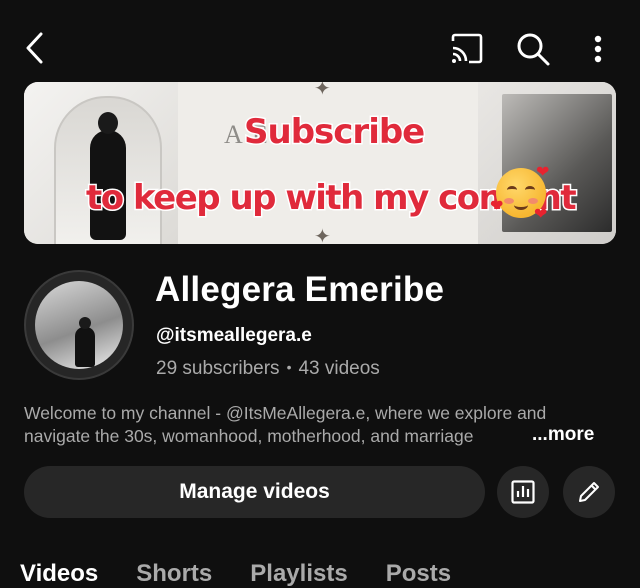  I want to click on channel-tabs: Videos Shorts Playlists Posts, so click(254, 574).